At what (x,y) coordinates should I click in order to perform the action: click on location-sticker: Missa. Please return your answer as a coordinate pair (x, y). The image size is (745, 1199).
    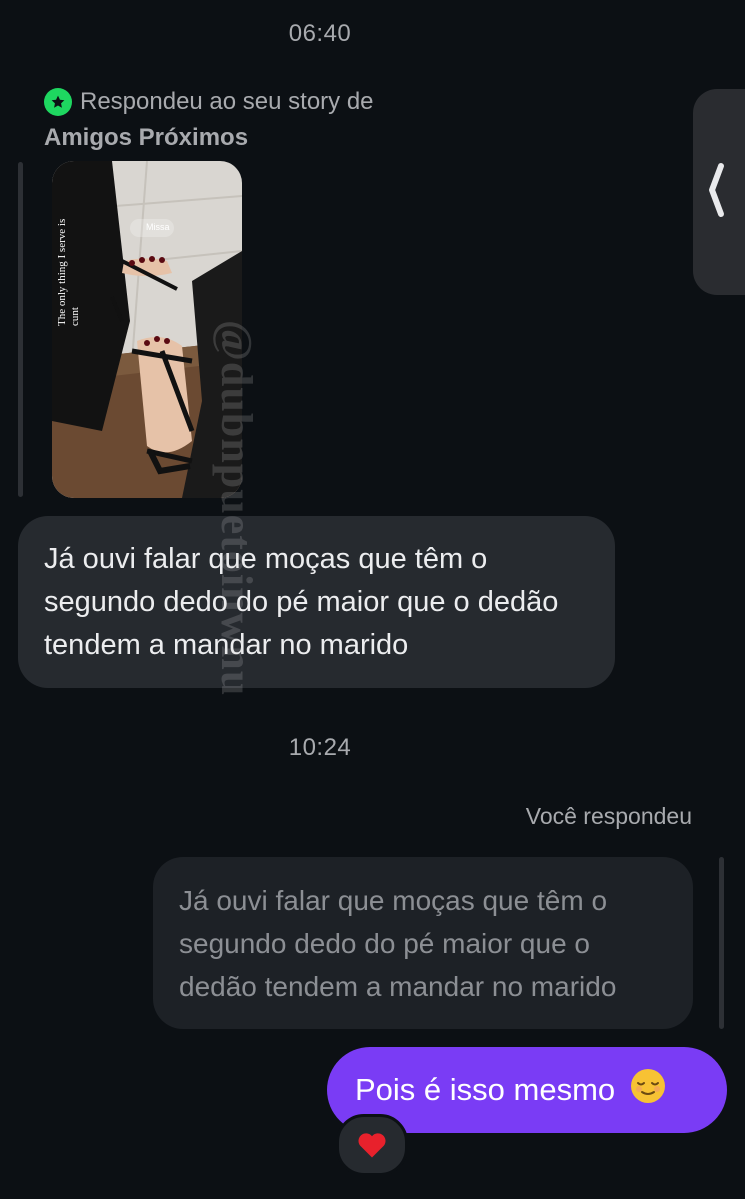
    Looking at the image, I should click on (158, 227).